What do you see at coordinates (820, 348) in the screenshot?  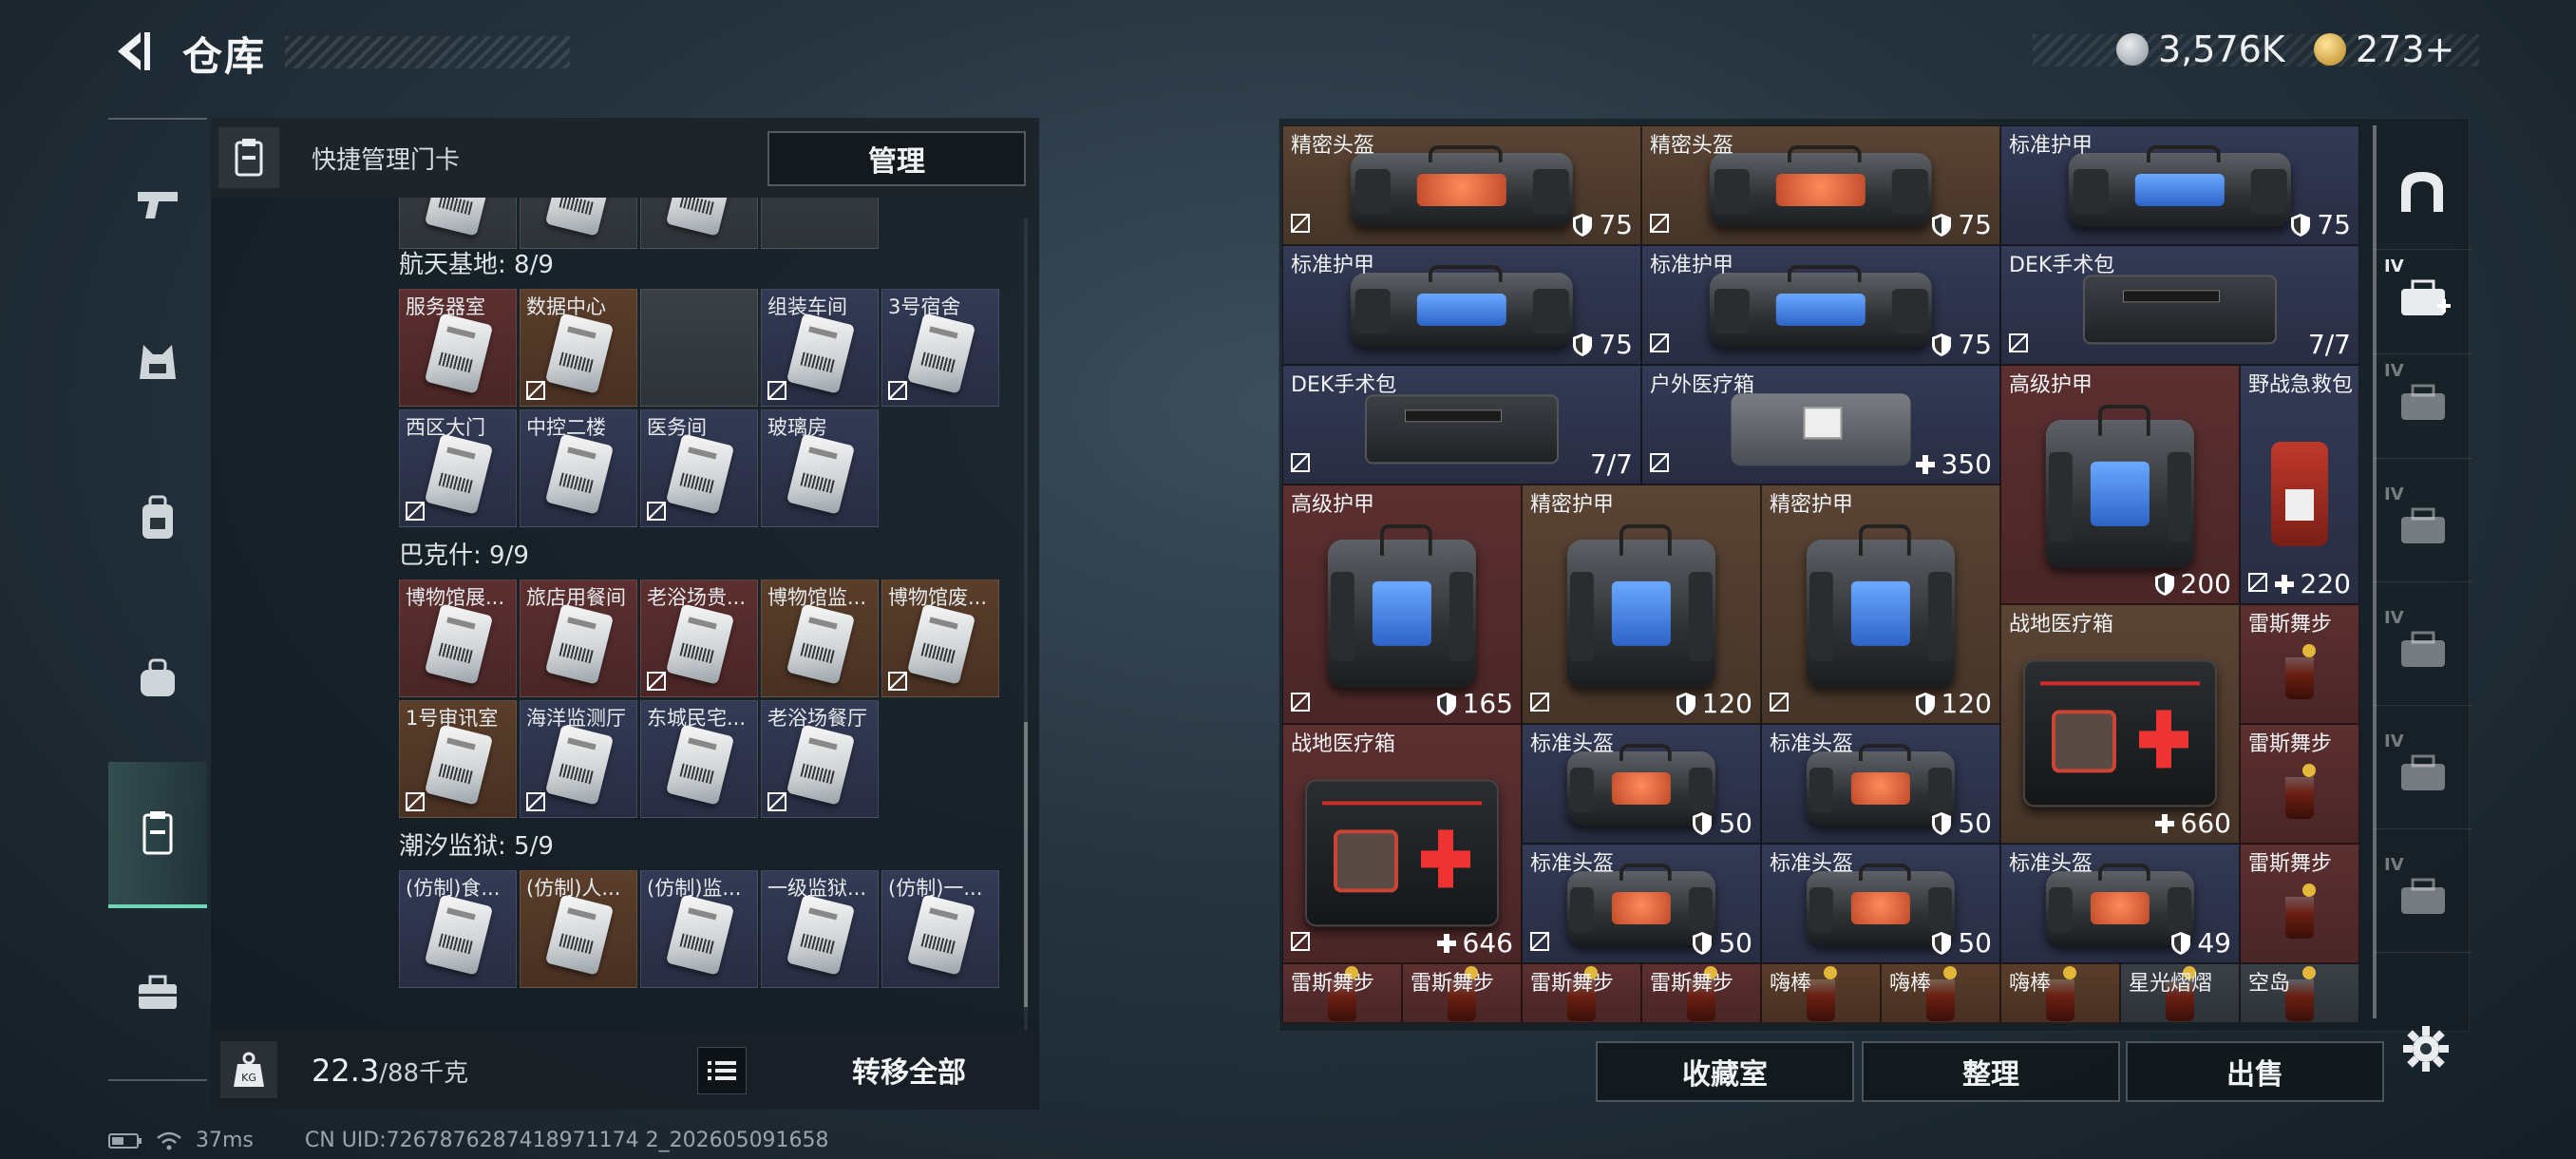 I see `keycard-slot: 组装车间` at bounding box center [820, 348].